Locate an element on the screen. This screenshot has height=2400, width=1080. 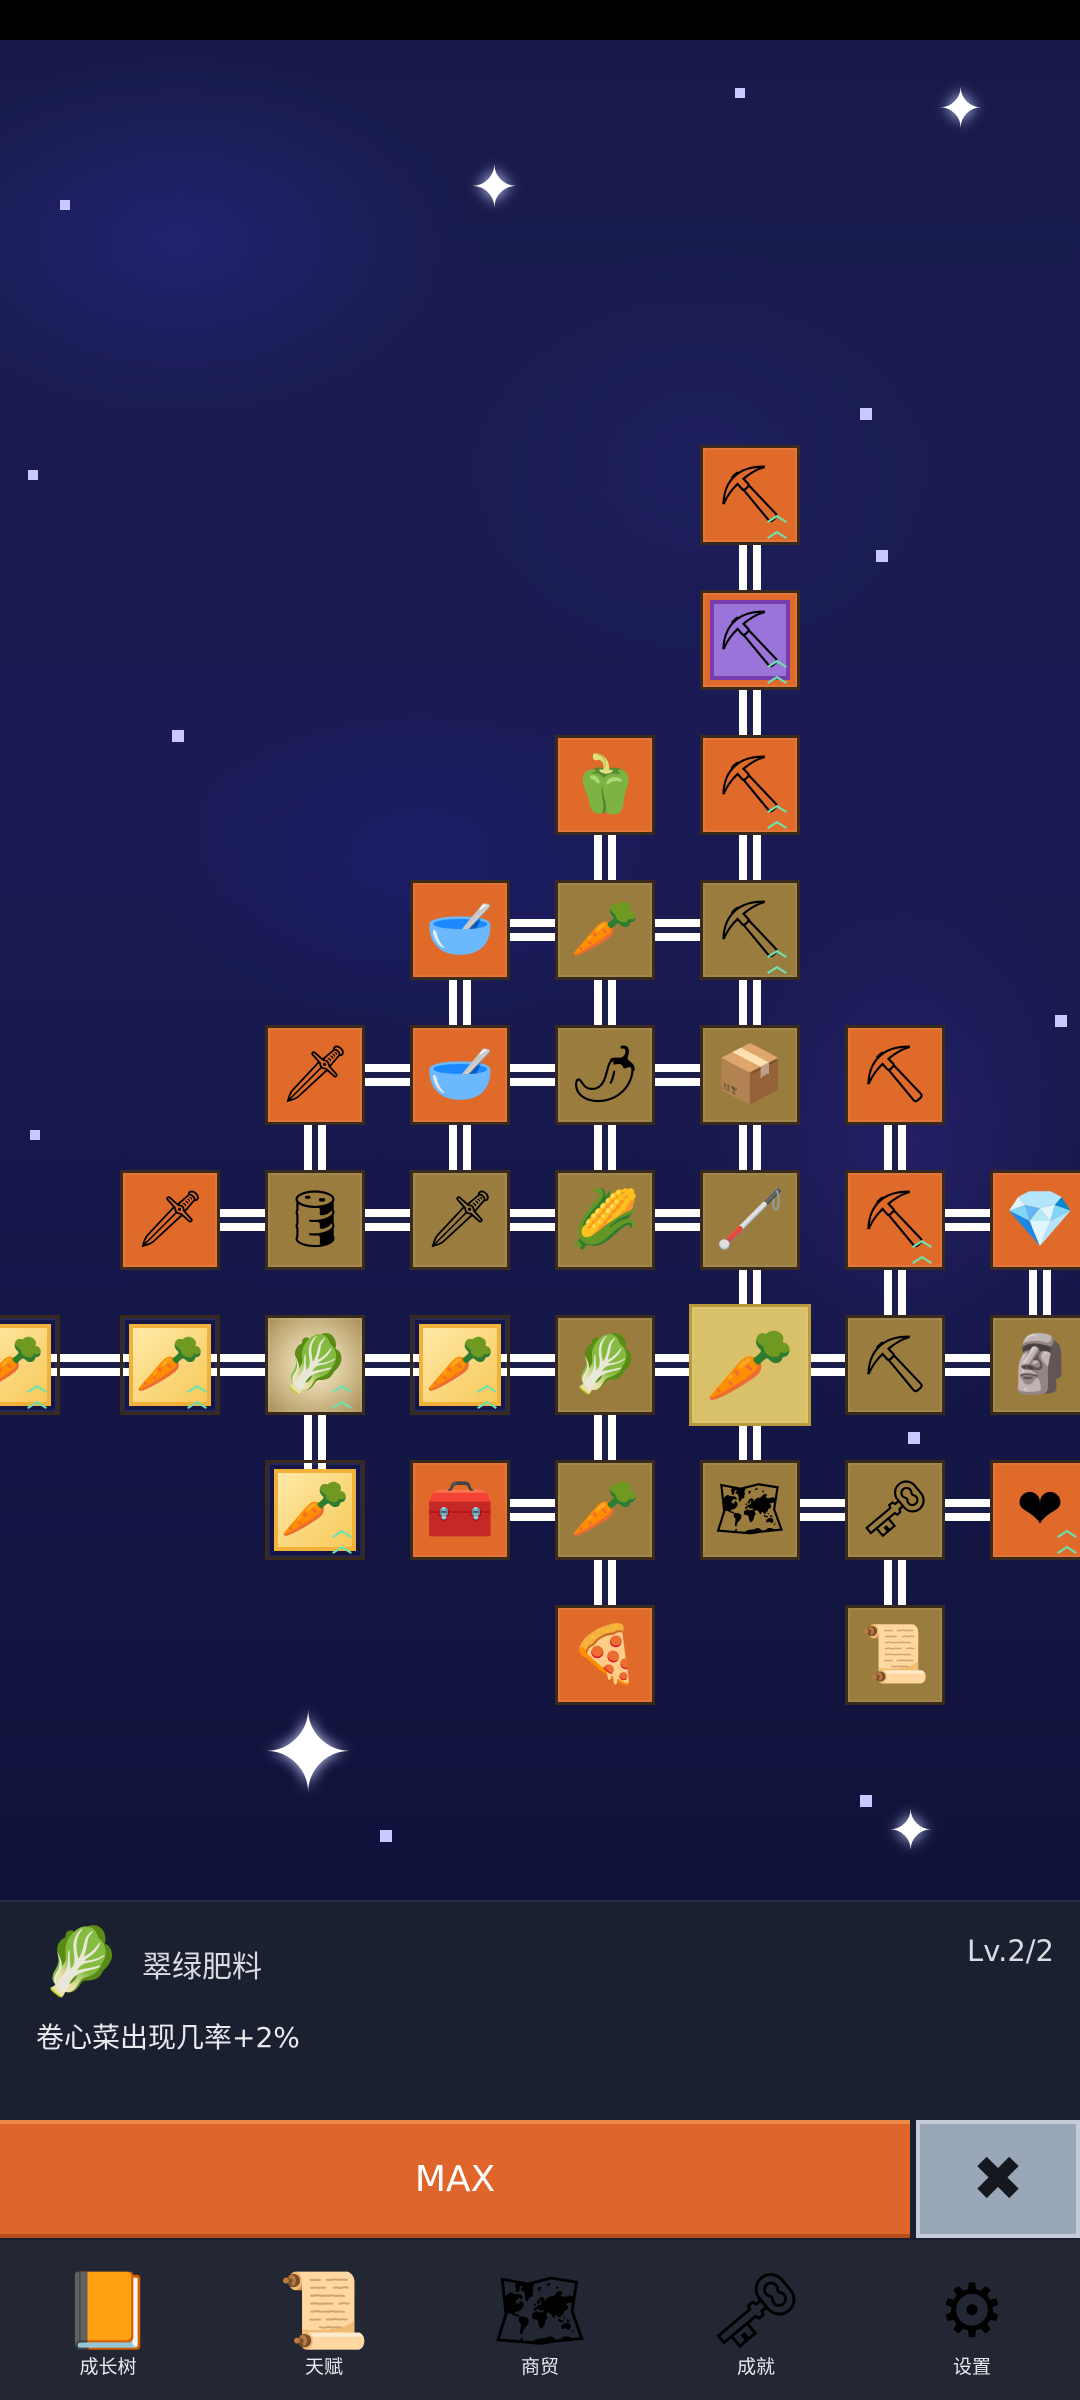
detail-description: 卷心菜出现几率+2% is located at coordinates (168, 2037).